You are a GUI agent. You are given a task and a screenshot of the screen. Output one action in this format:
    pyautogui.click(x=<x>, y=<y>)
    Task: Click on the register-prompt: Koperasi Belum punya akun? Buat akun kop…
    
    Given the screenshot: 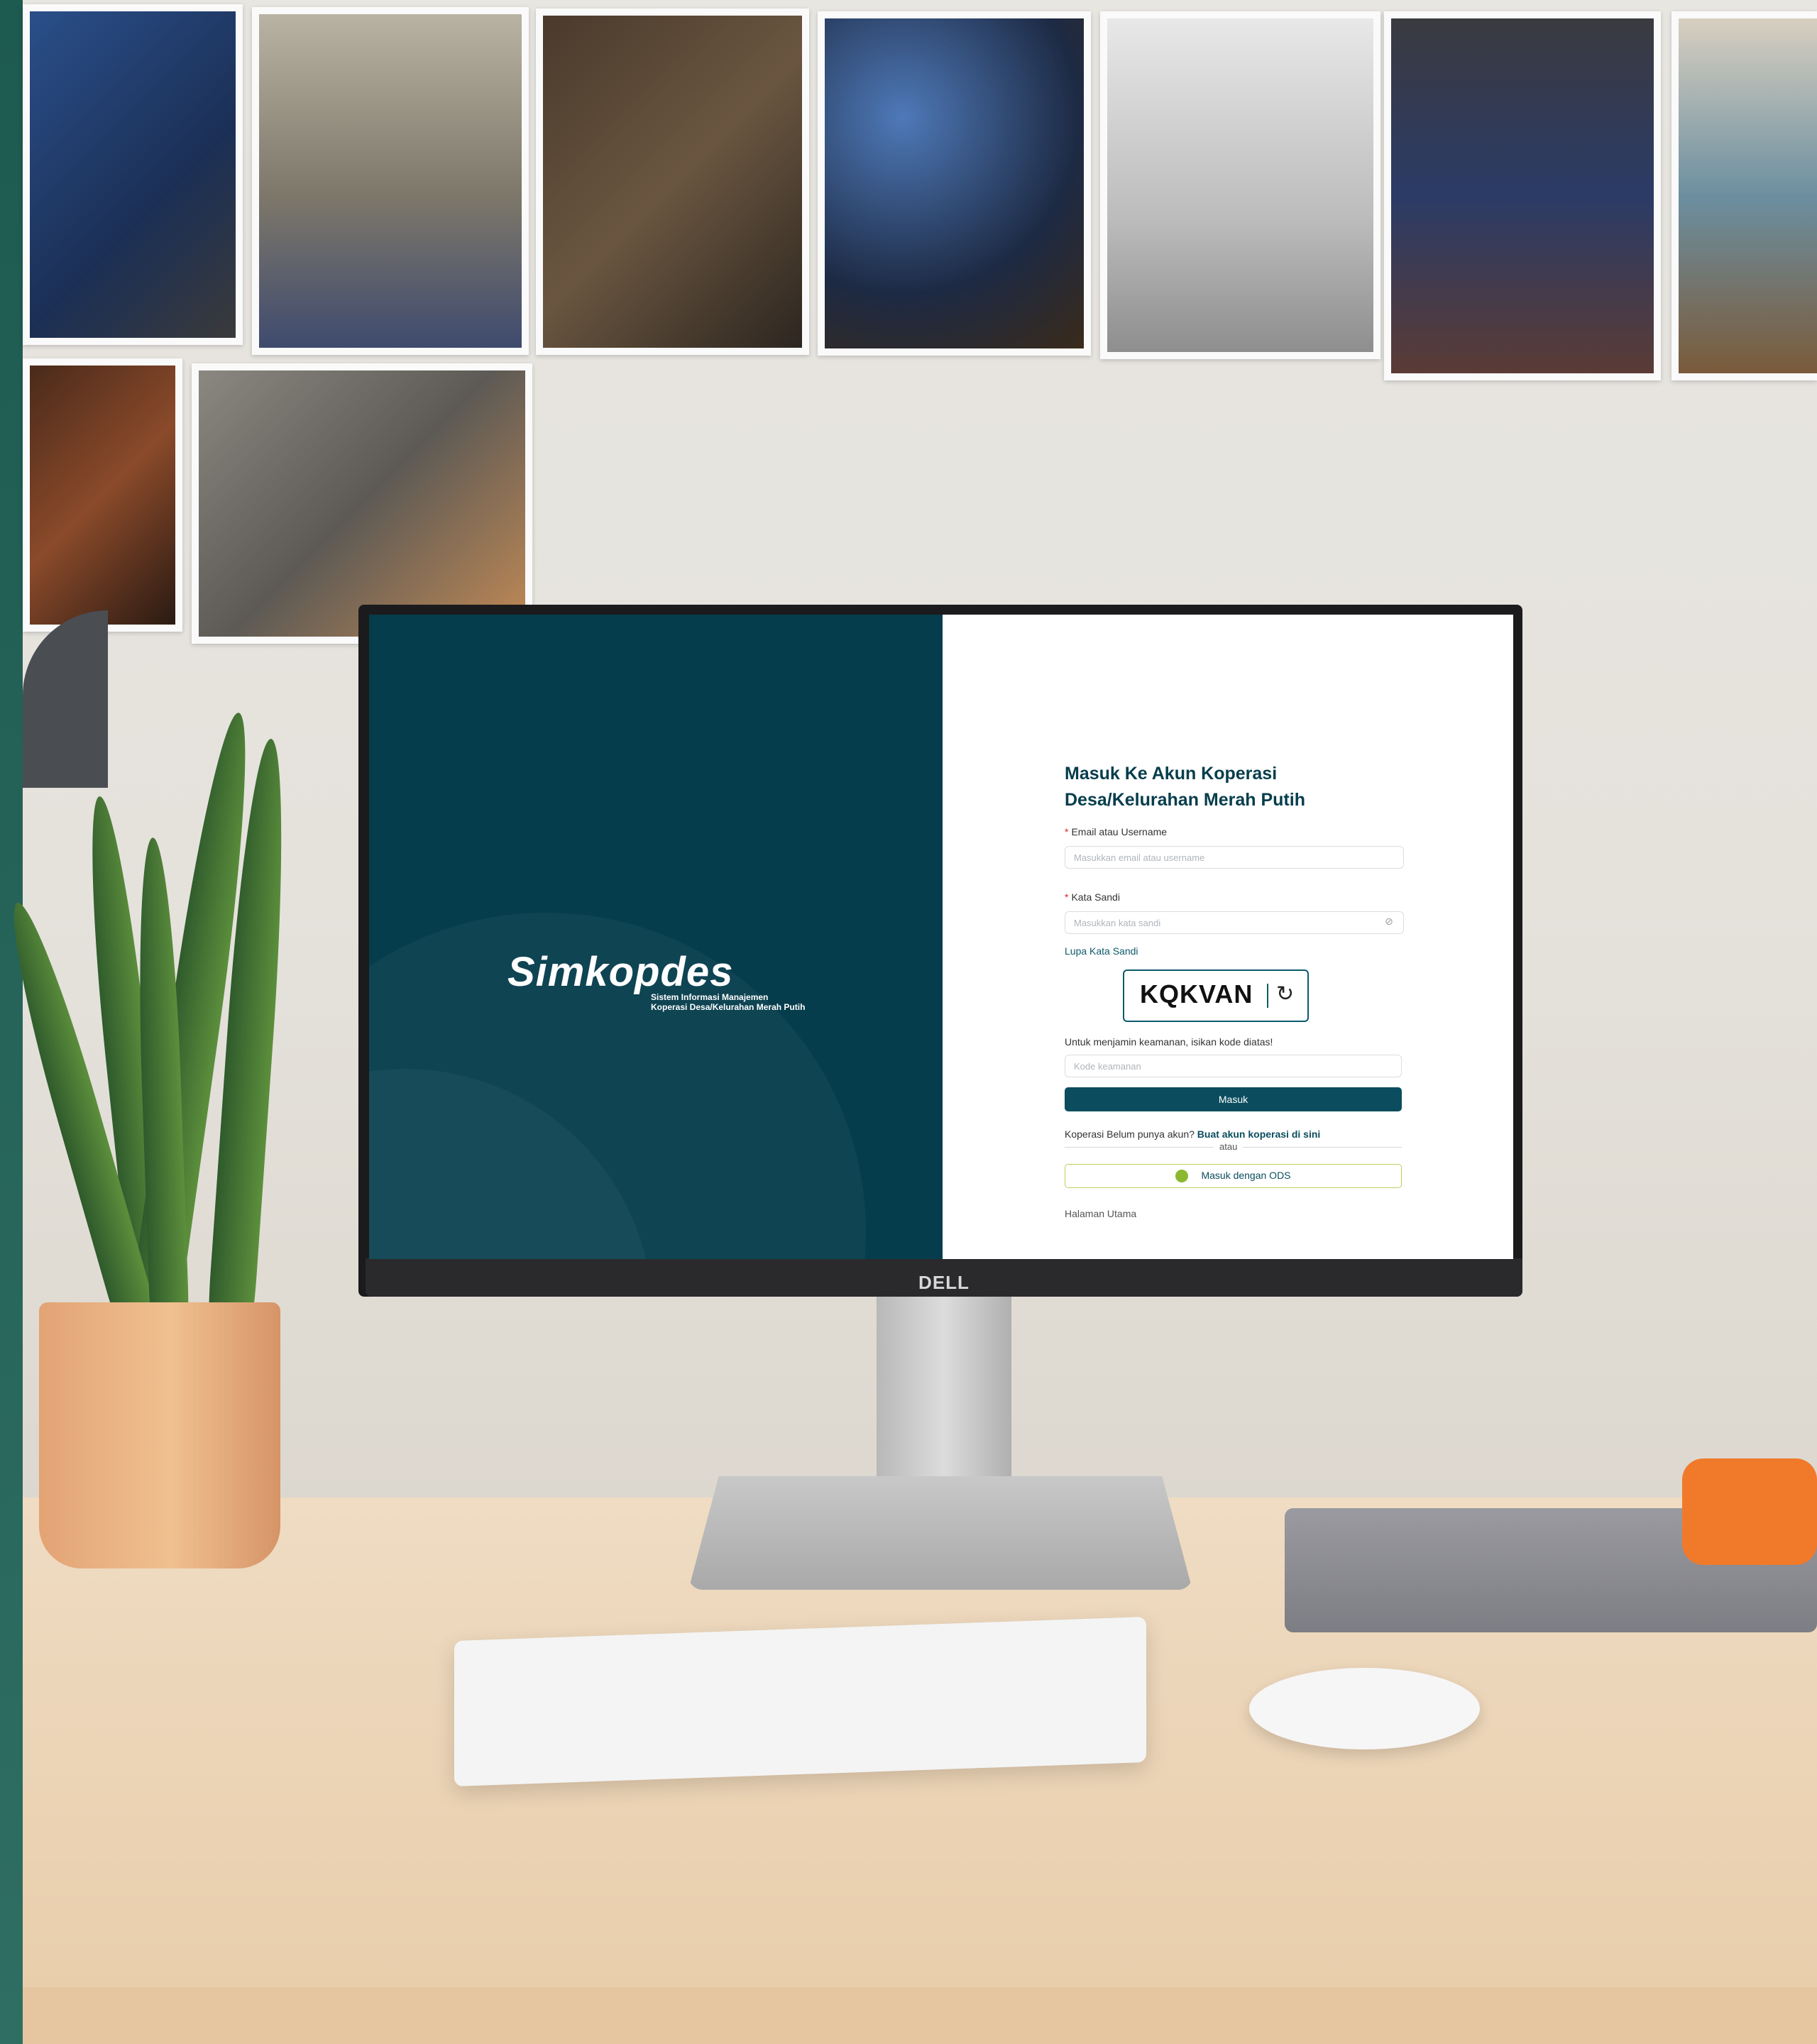 What is the action you would take?
    pyautogui.click(x=1192, y=1134)
    